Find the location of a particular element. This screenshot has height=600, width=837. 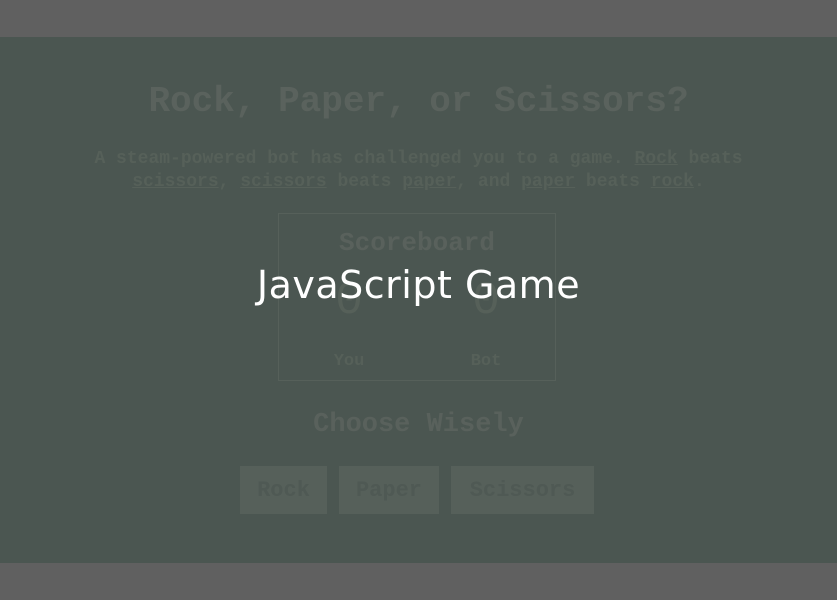

intro-text: . is located at coordinates (699, 182).